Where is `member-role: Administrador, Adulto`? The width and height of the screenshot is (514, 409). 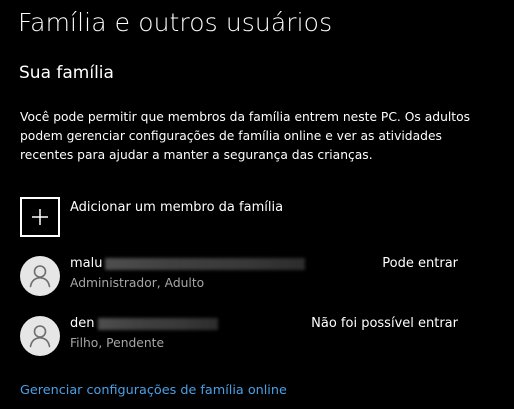
member-role: Administrador, Adulto is located at coordinates (137, 283).